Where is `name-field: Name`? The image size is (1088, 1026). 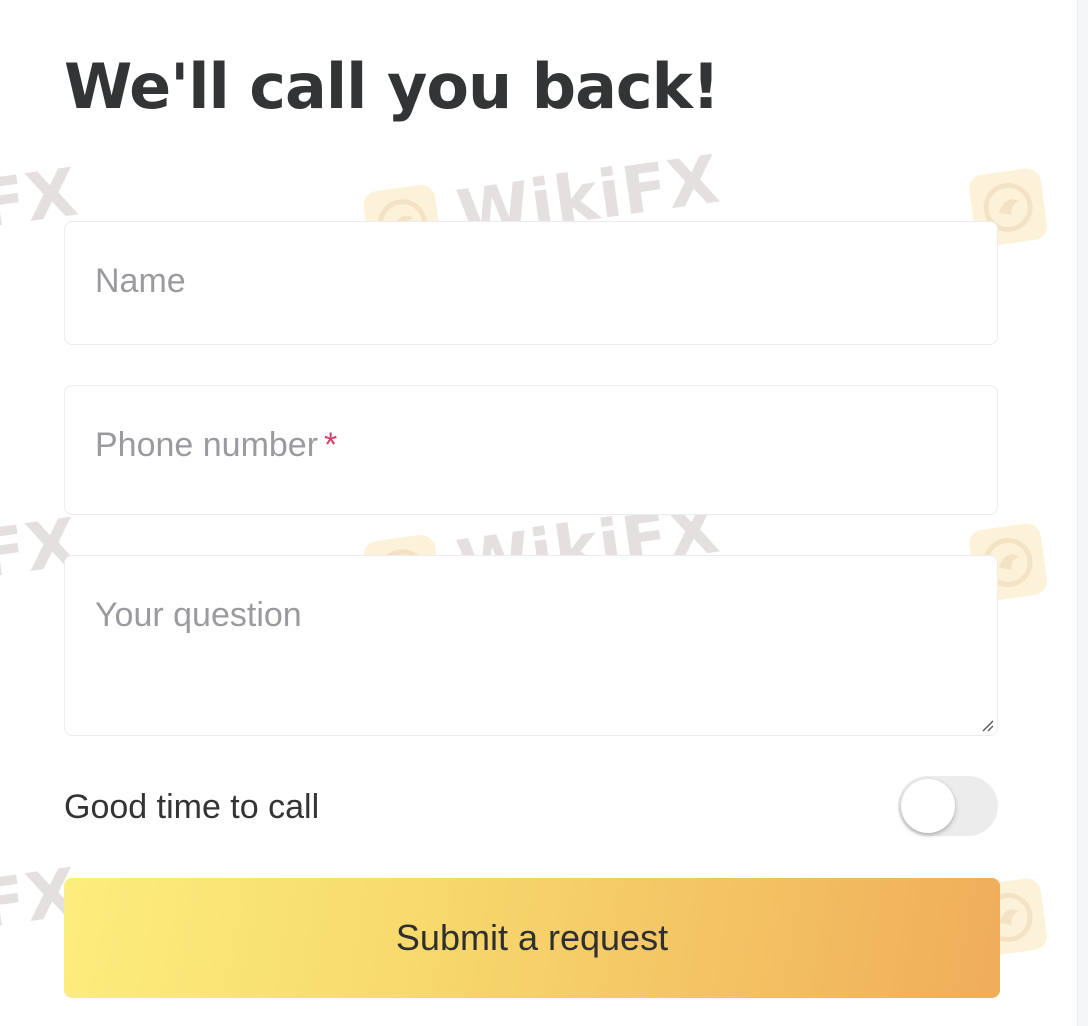 name-field: Name is located at coordinates (531, 283).